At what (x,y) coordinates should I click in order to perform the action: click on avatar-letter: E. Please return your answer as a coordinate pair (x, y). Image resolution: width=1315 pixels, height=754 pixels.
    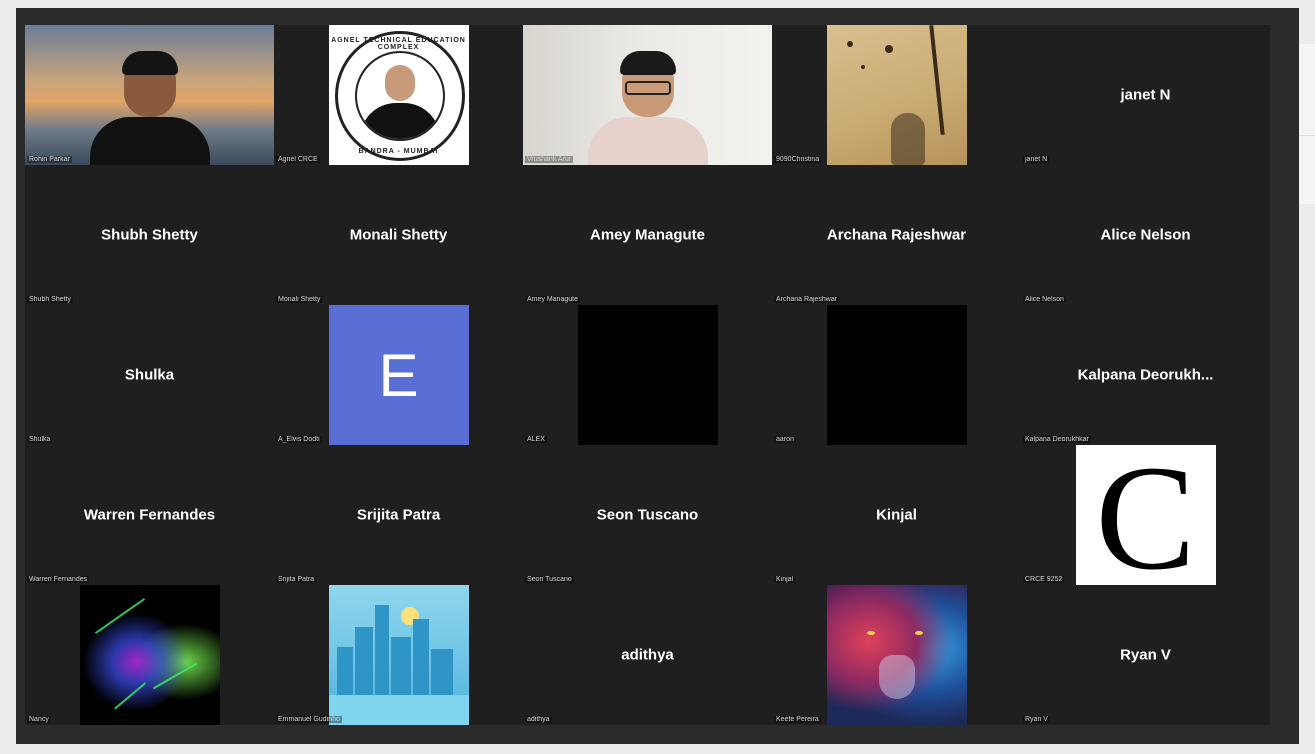
    Looking at the image, I should click on (398, 375).